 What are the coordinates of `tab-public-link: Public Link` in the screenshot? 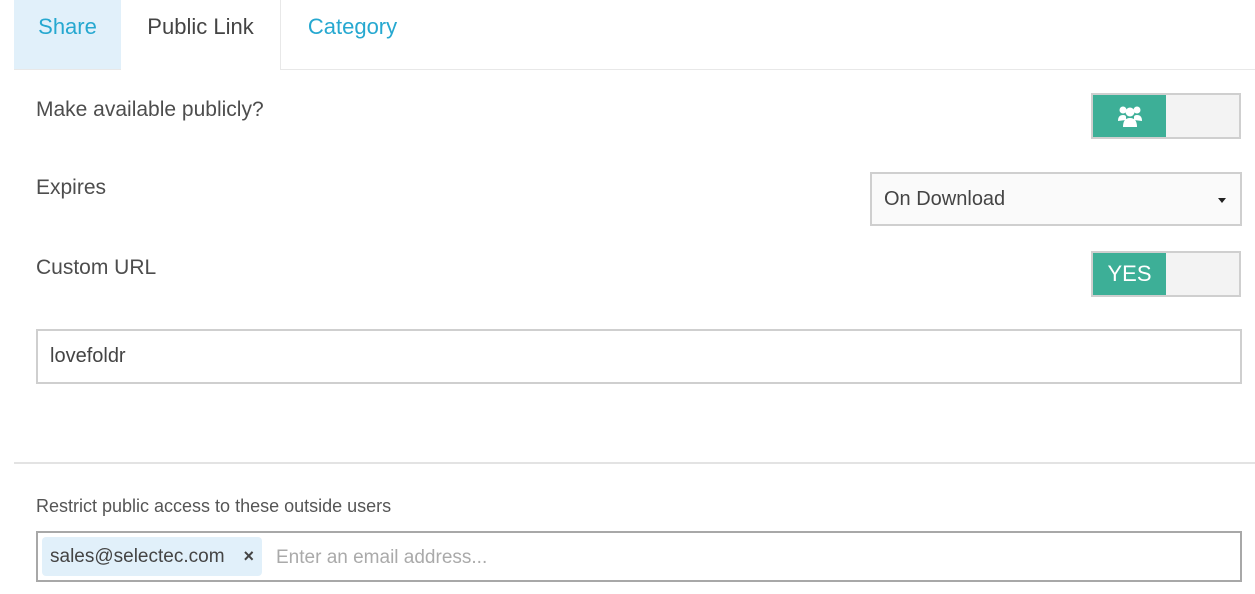 It's located at (200, 35).